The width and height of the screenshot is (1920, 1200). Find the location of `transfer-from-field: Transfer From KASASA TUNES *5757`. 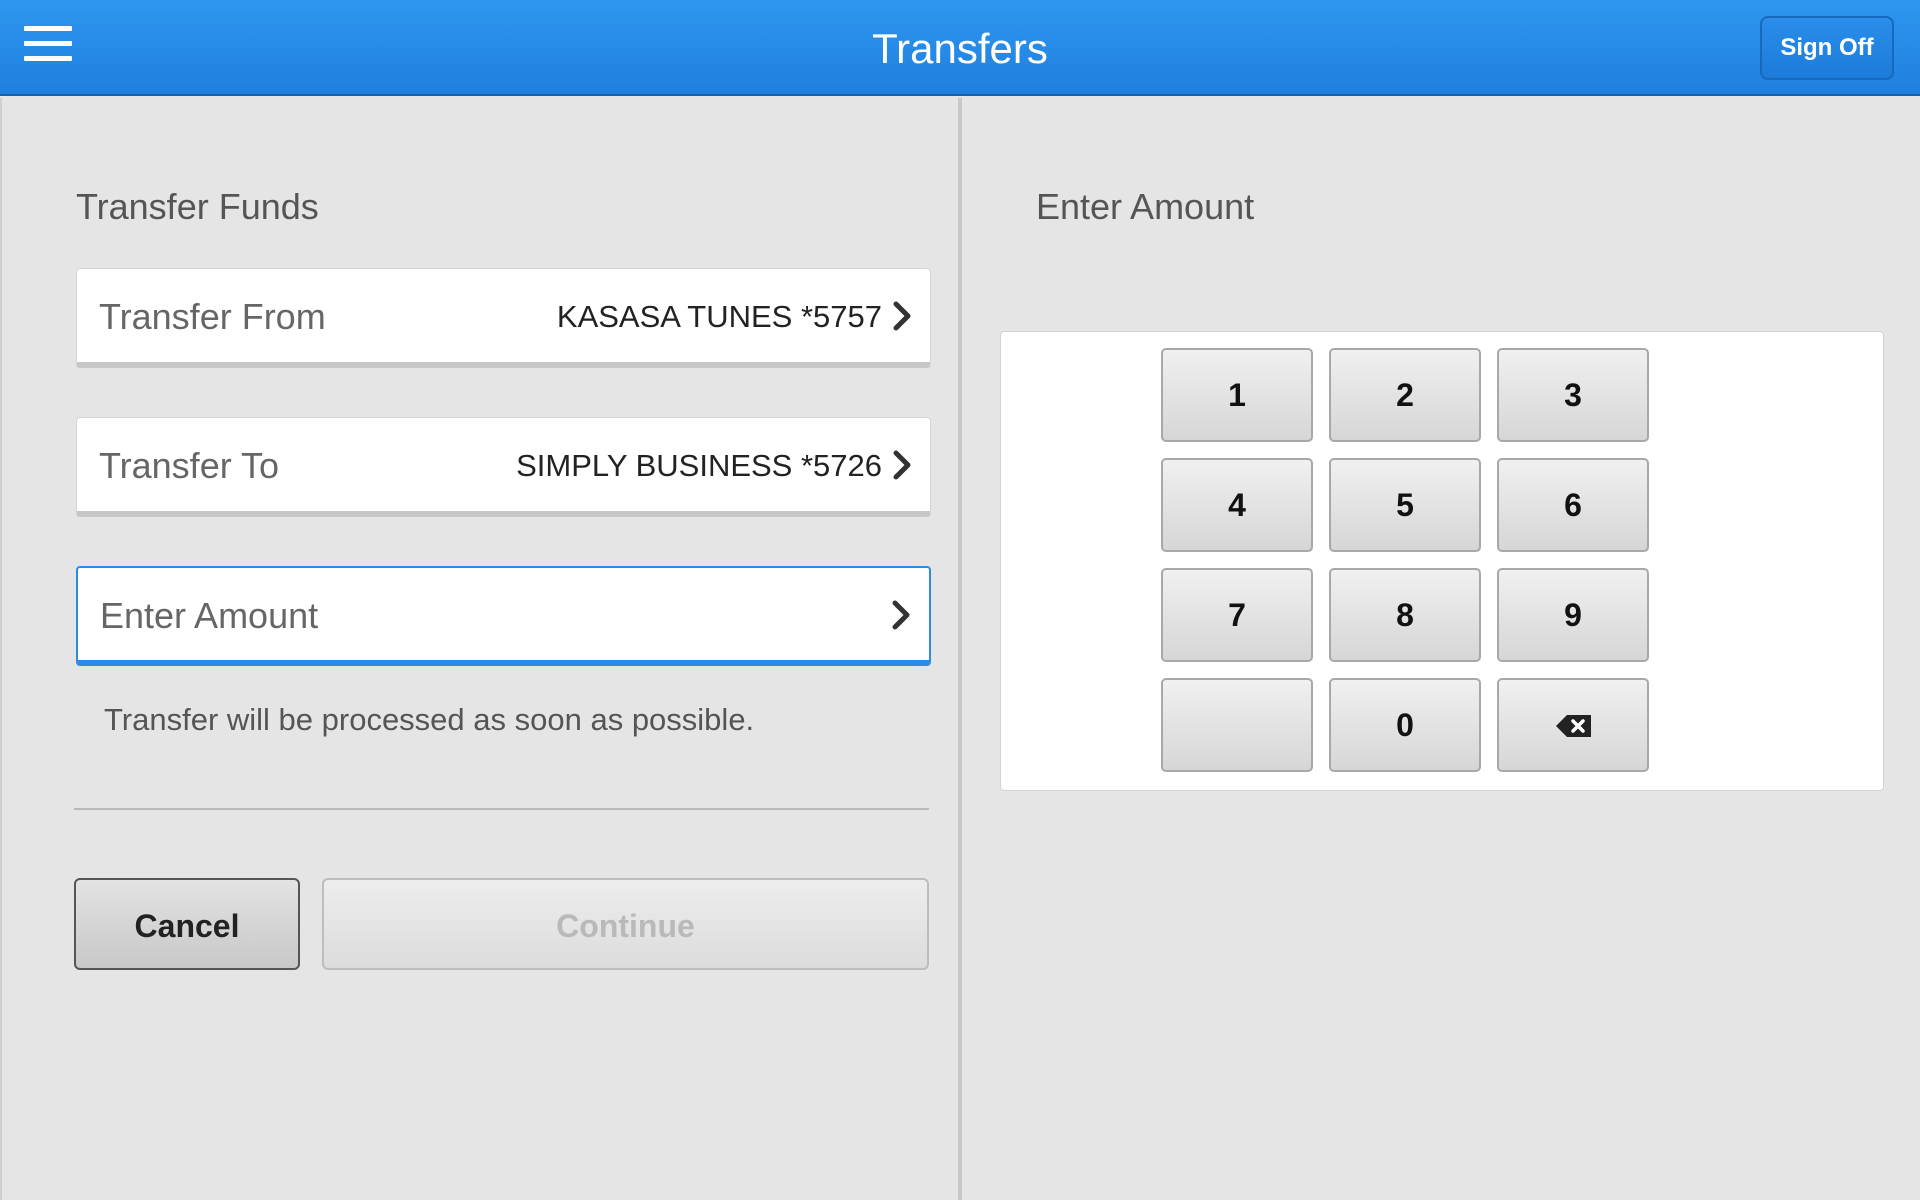

transfer-from-field: Transfer From KASASA TUNES *5757 is located at coordinates (503, 318).